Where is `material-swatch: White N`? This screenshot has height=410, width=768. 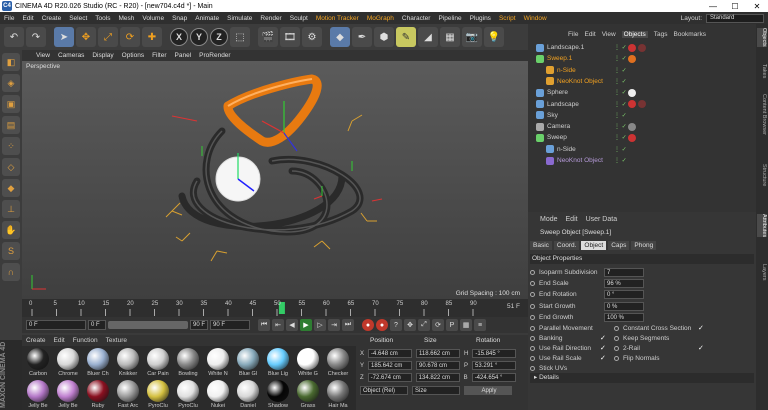
material-swatch: White N is located at coordinates (218, 362).